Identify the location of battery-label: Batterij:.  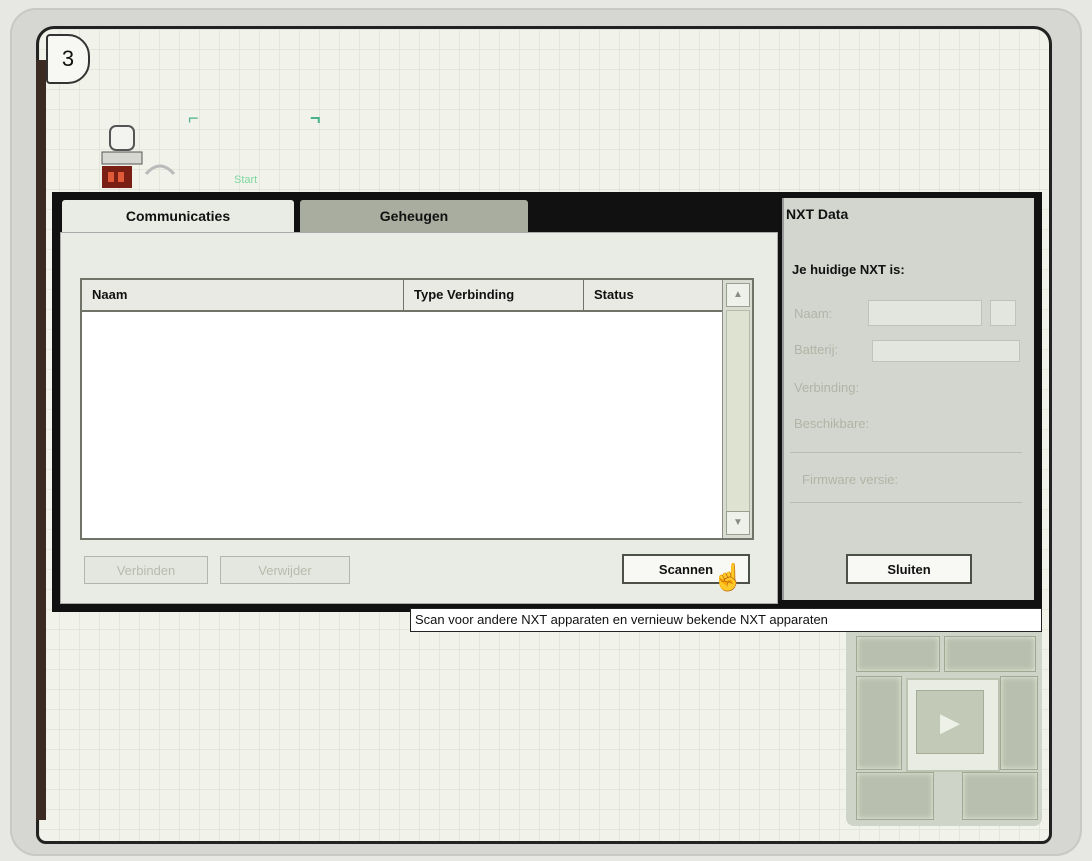
(816, 349).